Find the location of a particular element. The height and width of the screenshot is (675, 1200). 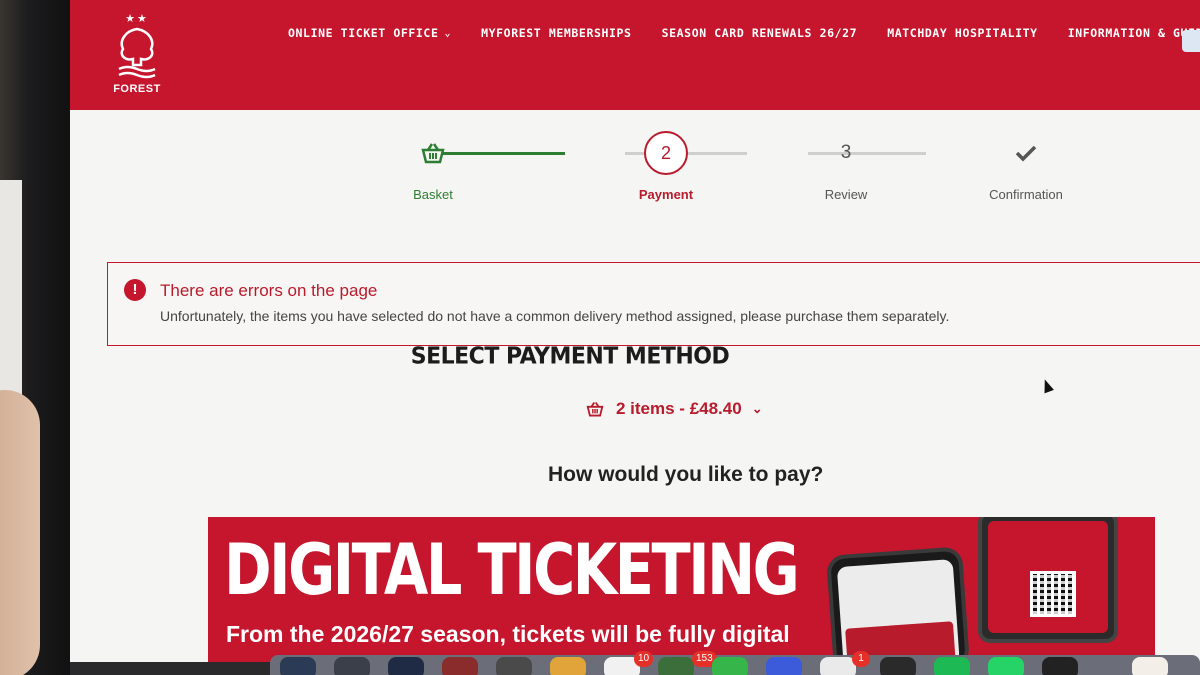

step-label: Basket is located at coordinates (433, 194).